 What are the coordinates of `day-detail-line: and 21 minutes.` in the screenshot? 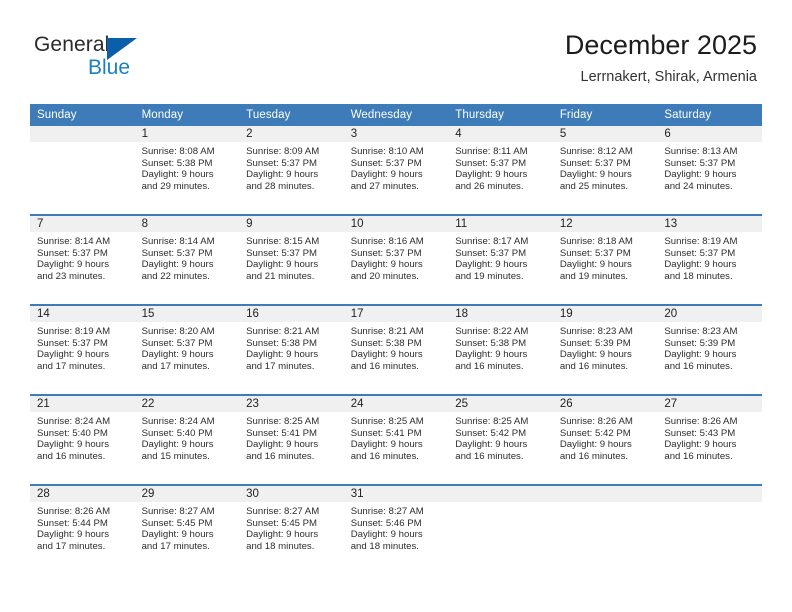 It's located at (280, 276).